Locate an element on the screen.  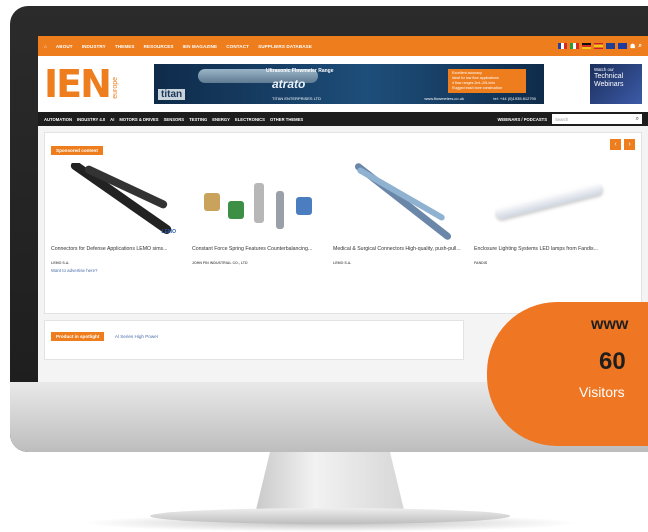
card-image-connectors: LEMO is located at coordinates (118, 203).